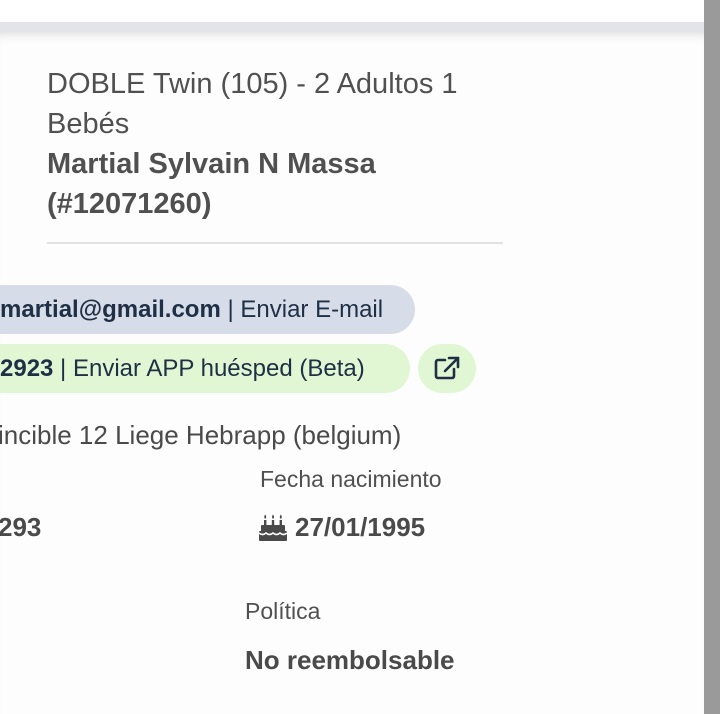 Image resolution: width=720 pixels, height=714 pixels. I want to click on birth-date-label: Fecha nacimiento, so click(351, 479).